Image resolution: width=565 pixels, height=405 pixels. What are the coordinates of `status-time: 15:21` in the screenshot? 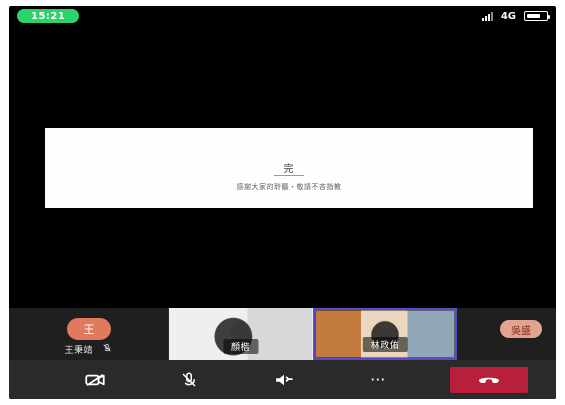 It's located at (48, 16).